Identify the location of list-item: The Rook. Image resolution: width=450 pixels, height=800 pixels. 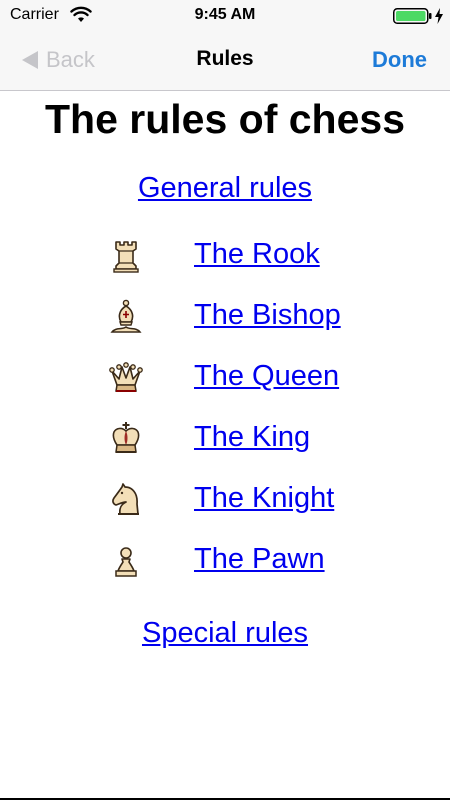
(225, 256).